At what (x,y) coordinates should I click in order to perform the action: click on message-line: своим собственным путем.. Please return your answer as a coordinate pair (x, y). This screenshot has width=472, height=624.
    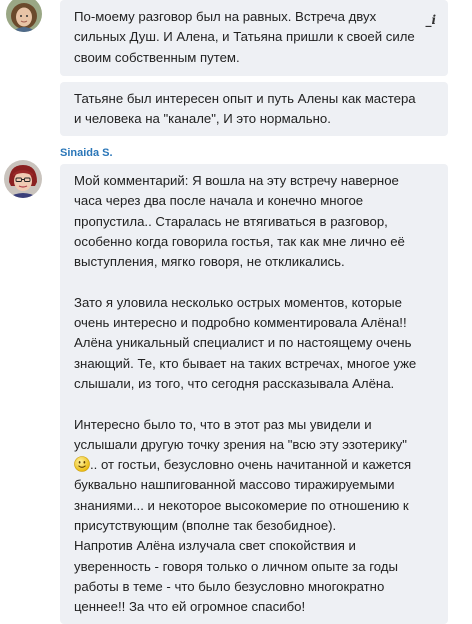
    Looking at the image, I should click on (157, 57).